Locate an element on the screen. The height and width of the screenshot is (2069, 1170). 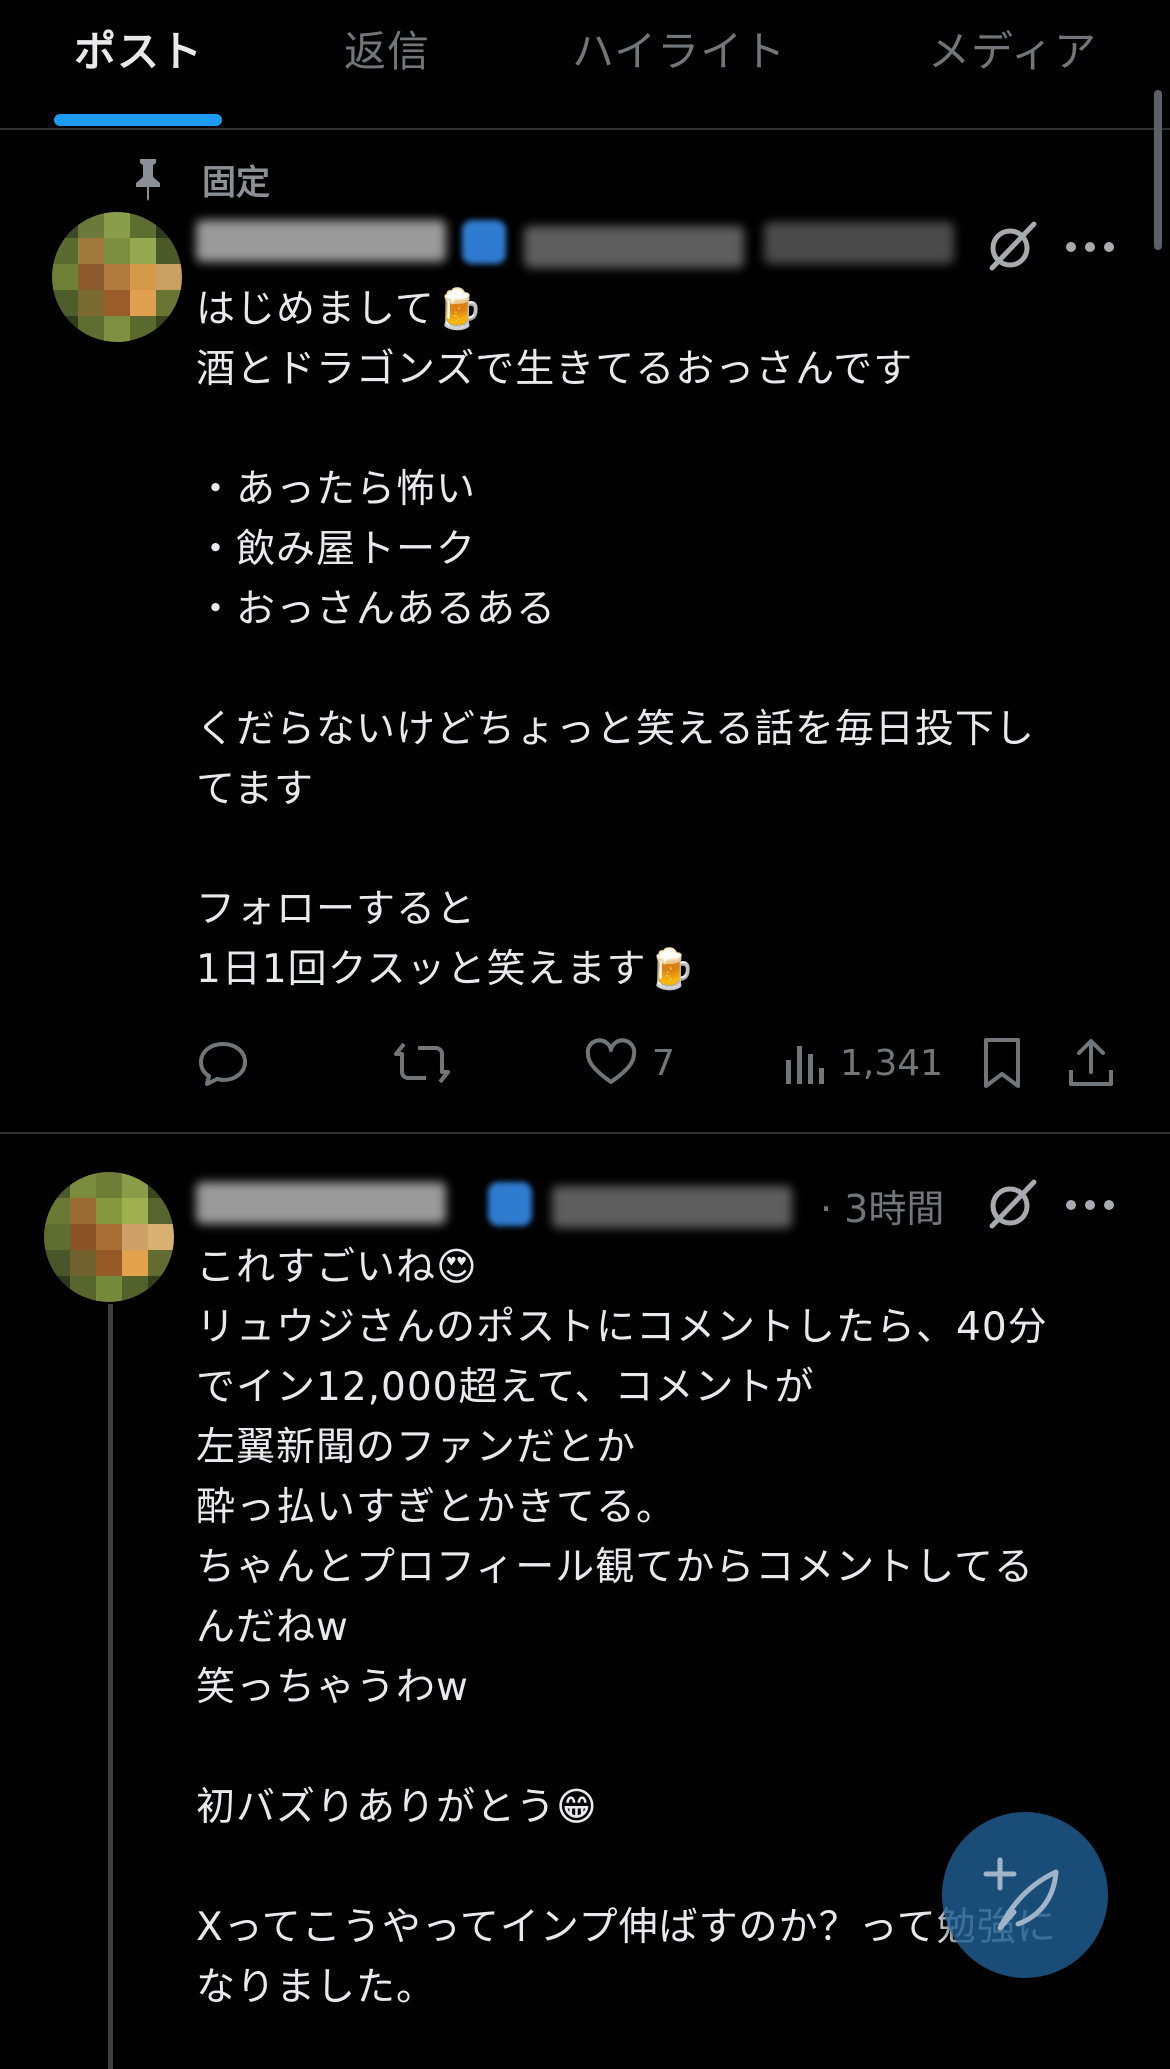
views-icon is located at coordinates (805, 1065).